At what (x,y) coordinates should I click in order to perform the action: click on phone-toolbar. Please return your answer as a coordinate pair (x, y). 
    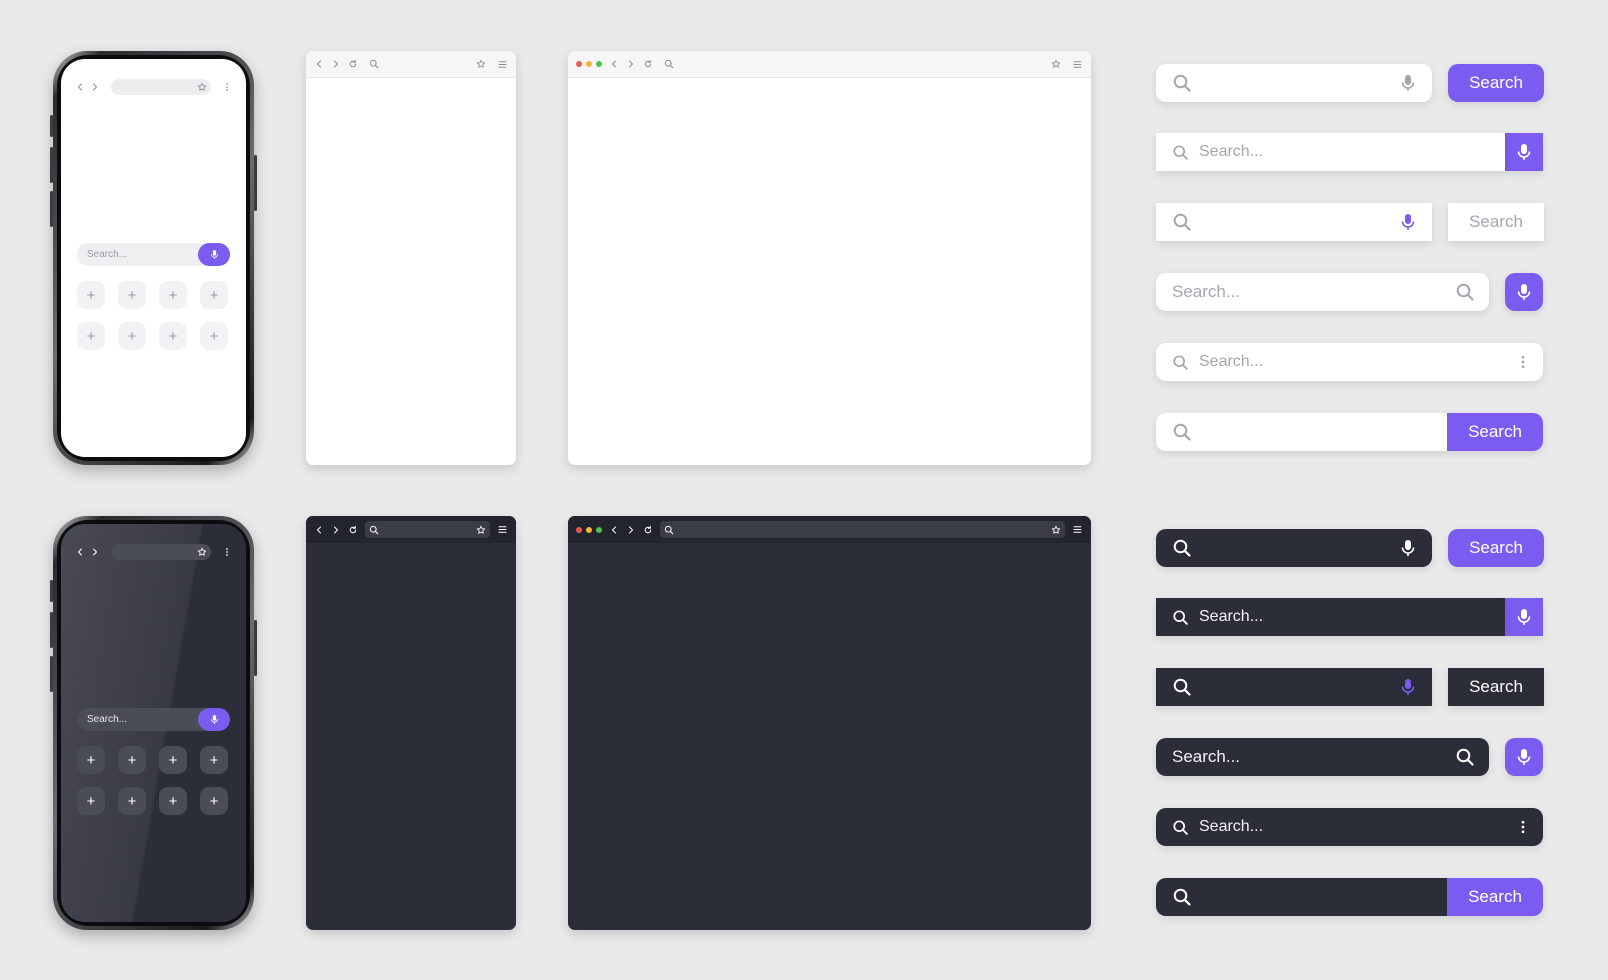
    Looking at the image, I should click on (153, 552).